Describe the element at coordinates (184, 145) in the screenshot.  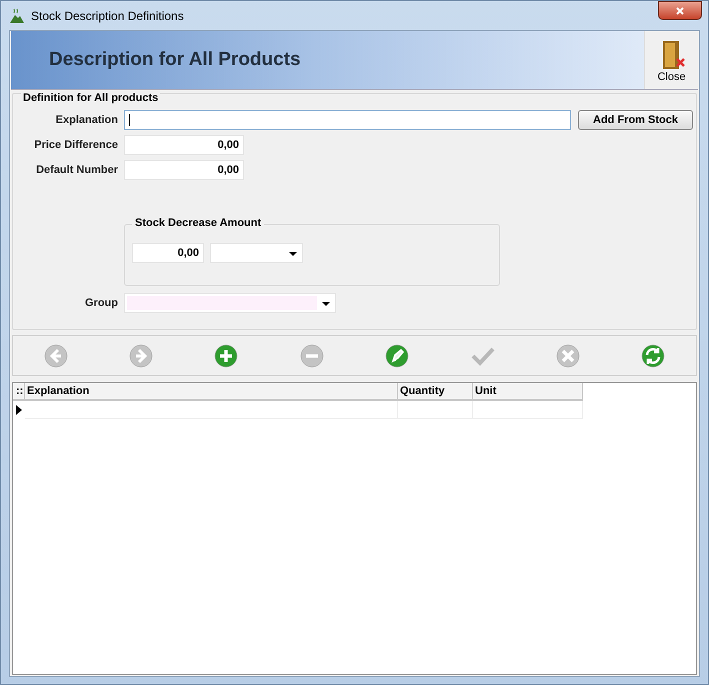
I see `price-difference-field: 0,00` at that location.